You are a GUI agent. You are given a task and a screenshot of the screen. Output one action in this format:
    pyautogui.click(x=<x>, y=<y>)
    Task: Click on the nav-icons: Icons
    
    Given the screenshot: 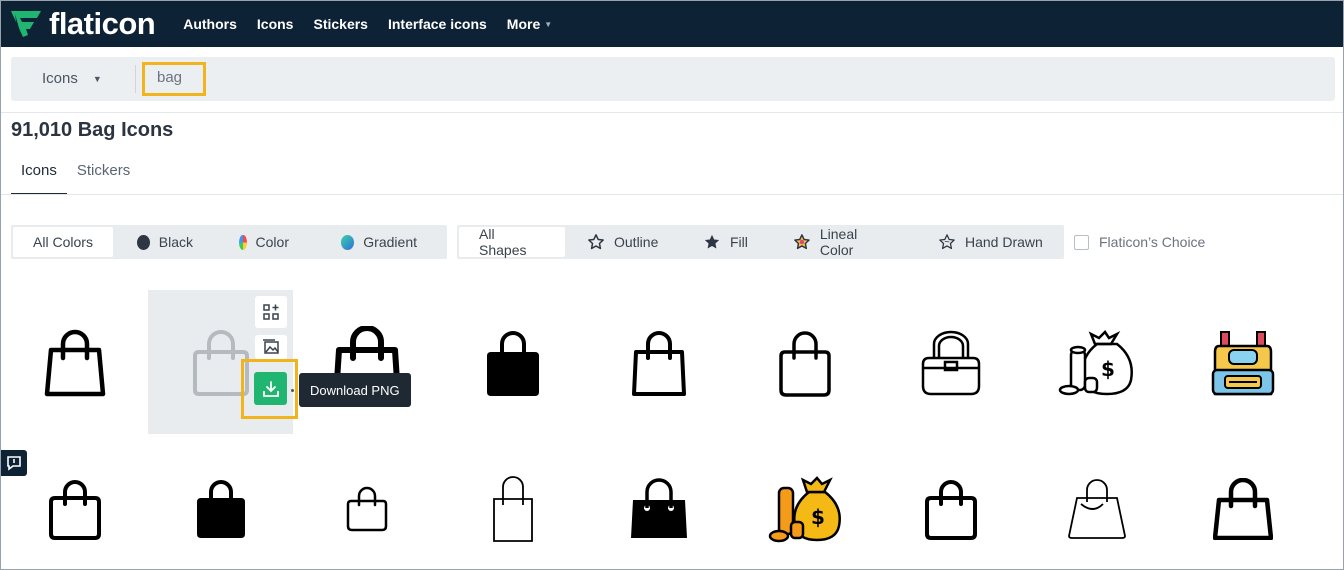 What is the action you would take?
    pyautogui.click(x=275, y=24)
    